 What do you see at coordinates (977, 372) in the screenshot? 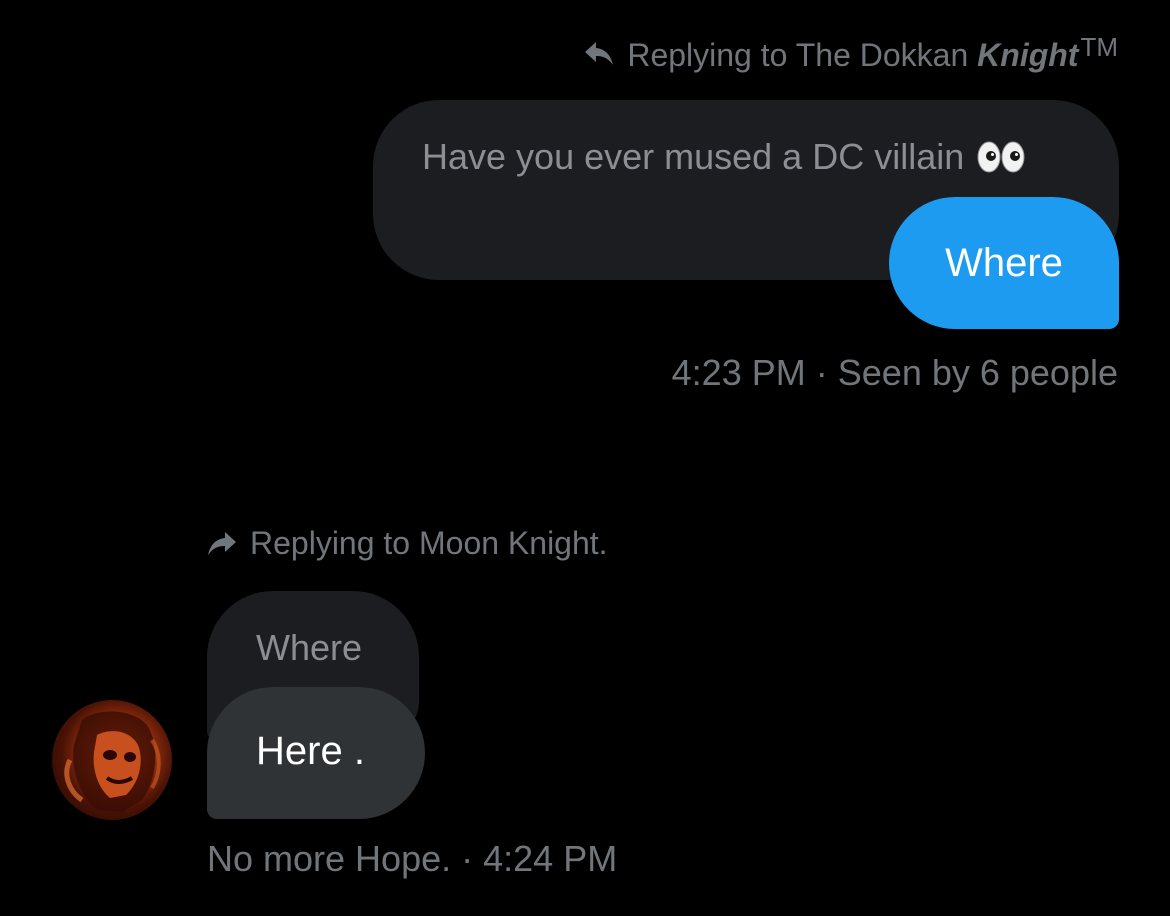
I see `seen-status: Seen by 6 people` at bounding box center [977, 372].